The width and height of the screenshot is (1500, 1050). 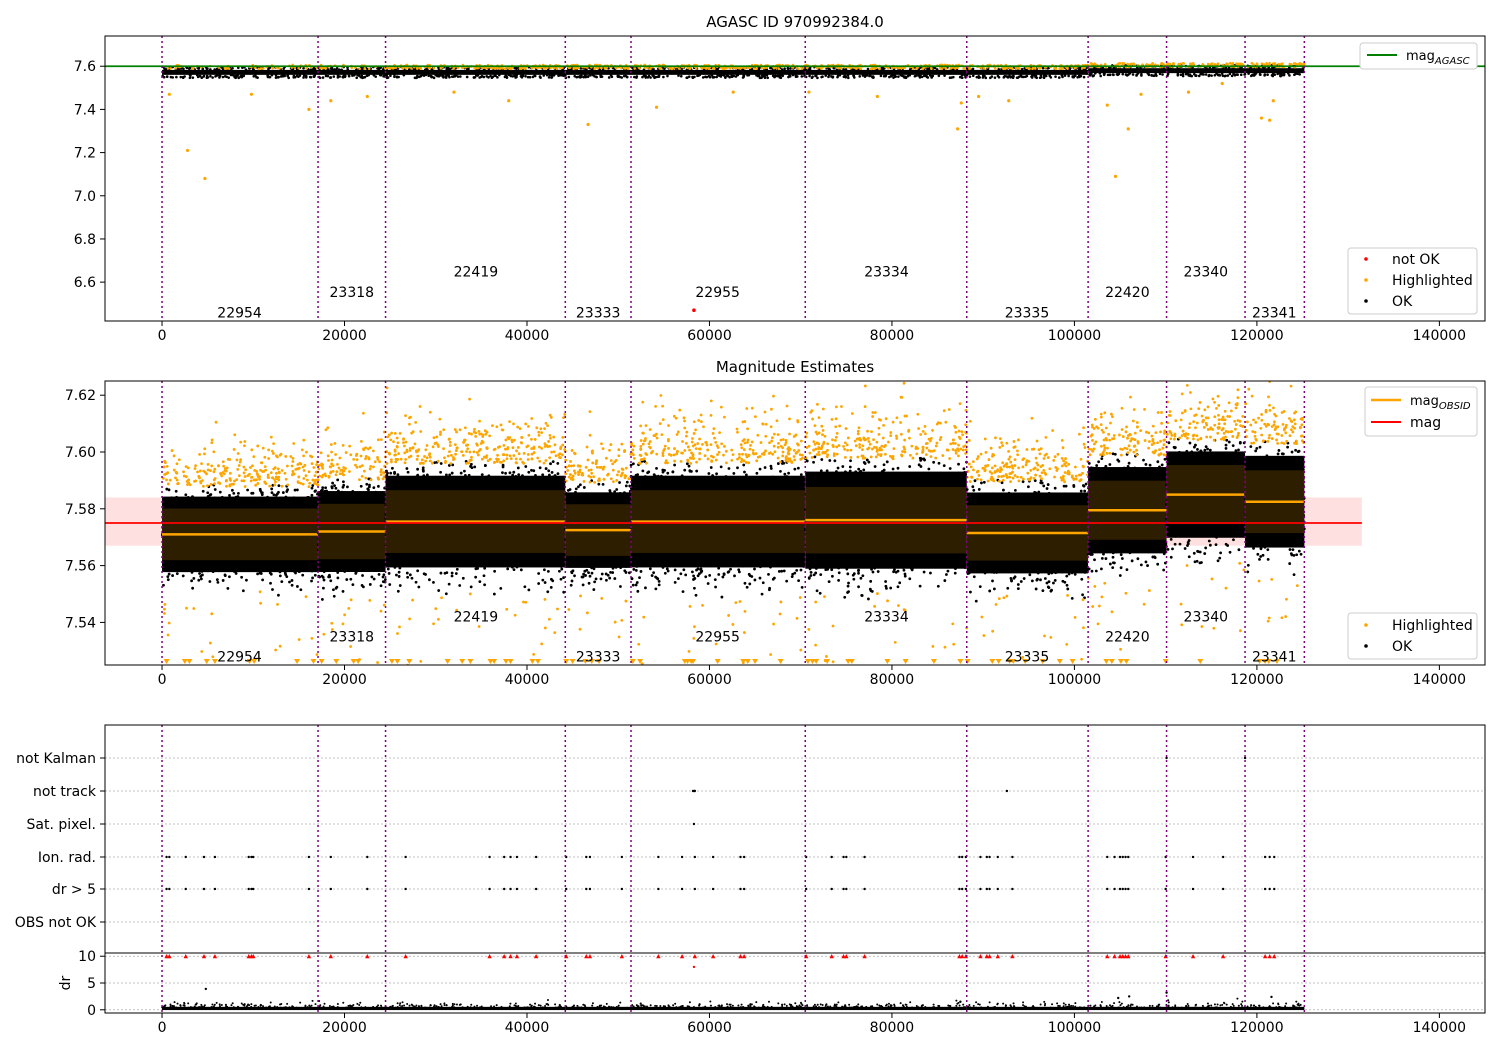 What do you see at coordinates (85, 154) in the screenshot?
I see `y-tick-label: 7.2` at bounding box center [85, 154].